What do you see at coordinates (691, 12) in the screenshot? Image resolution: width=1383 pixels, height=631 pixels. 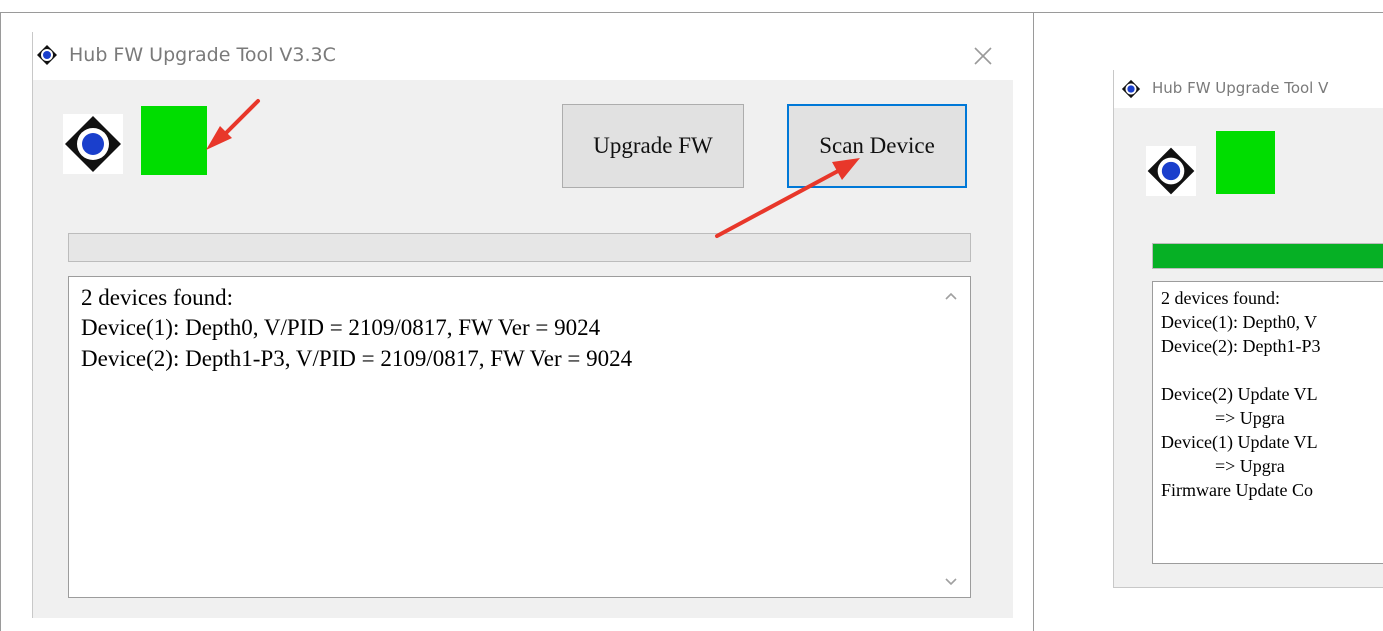 I see `frame-top-border` at bounding box center [691, 12].